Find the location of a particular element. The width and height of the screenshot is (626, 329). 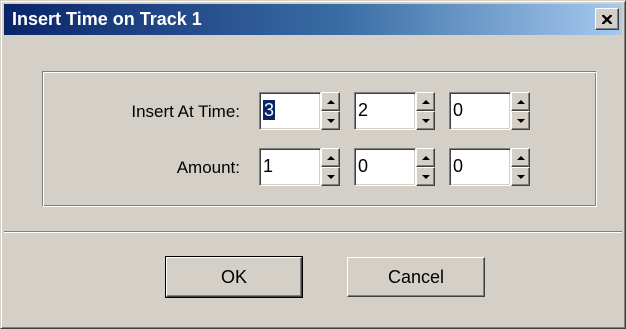

insert-time-value-1: 3 is located at coordinates (269, 110).